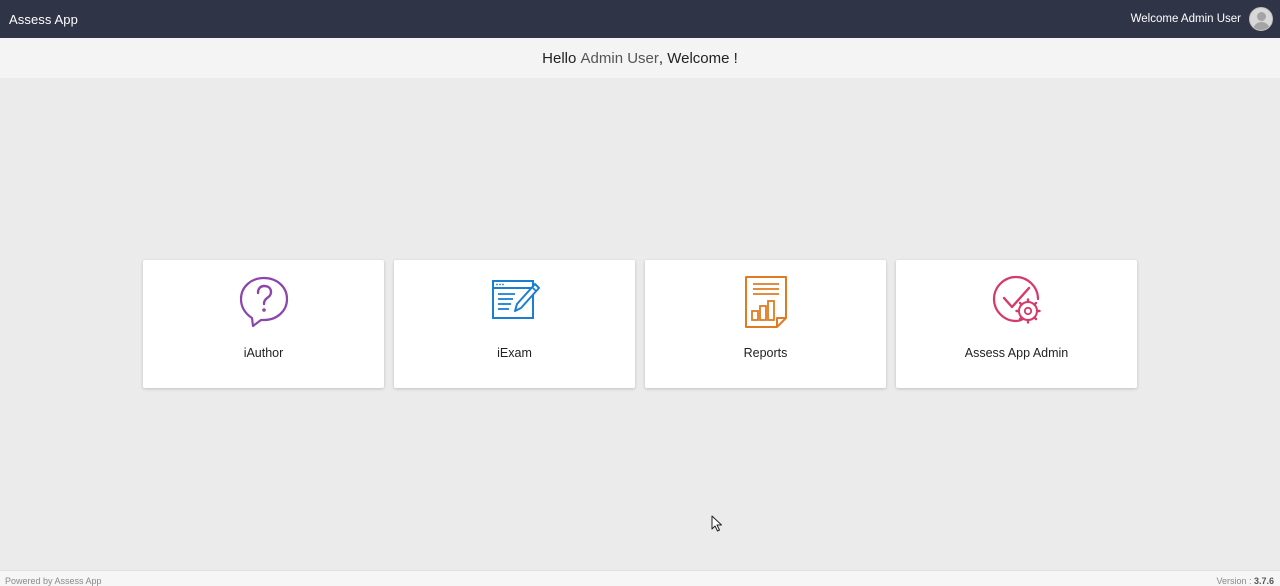  Describe the element at coordinates (716, 523) in the screenshot. I see `mouse-pointer-icon` at that location.